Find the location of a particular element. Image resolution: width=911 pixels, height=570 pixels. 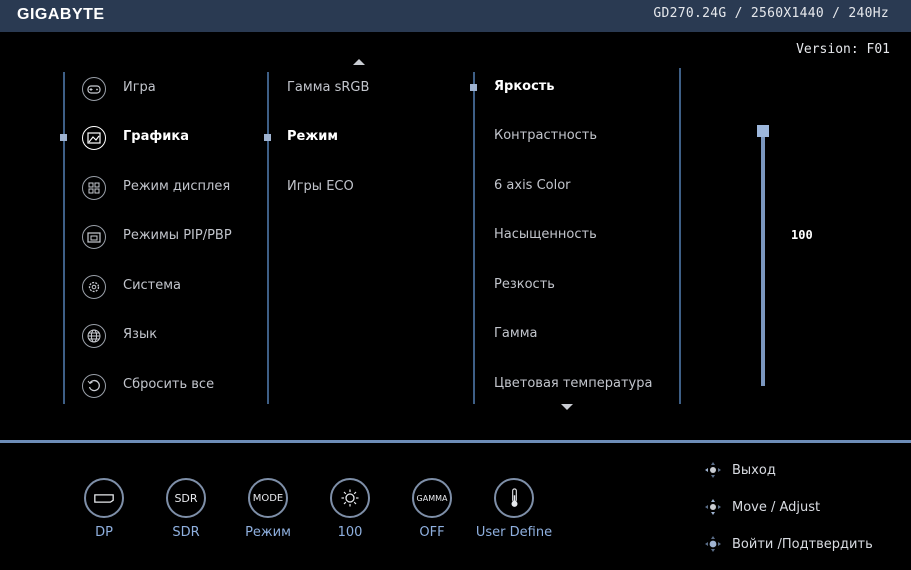

scroll-up-icon is located at coordinates (359, 62).